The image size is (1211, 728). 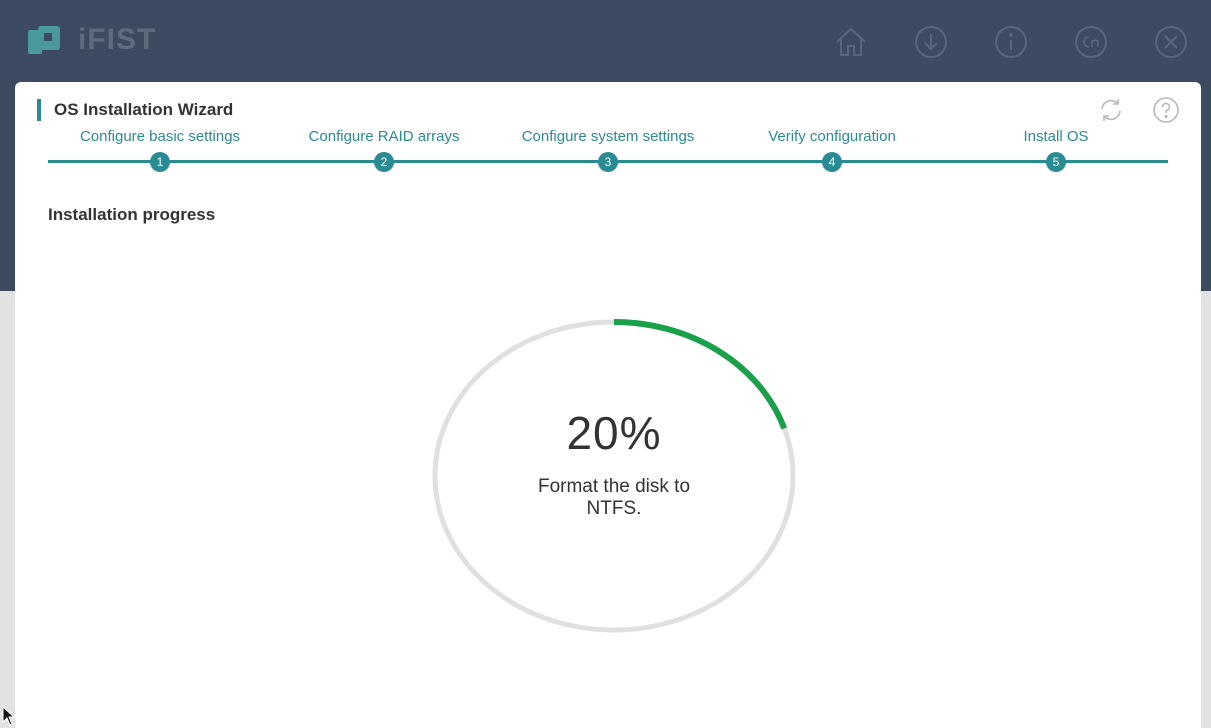 What do you see at coordinates (931, 42) in the screenshot?
I see `download-icon` at bounding box center [931, 42].